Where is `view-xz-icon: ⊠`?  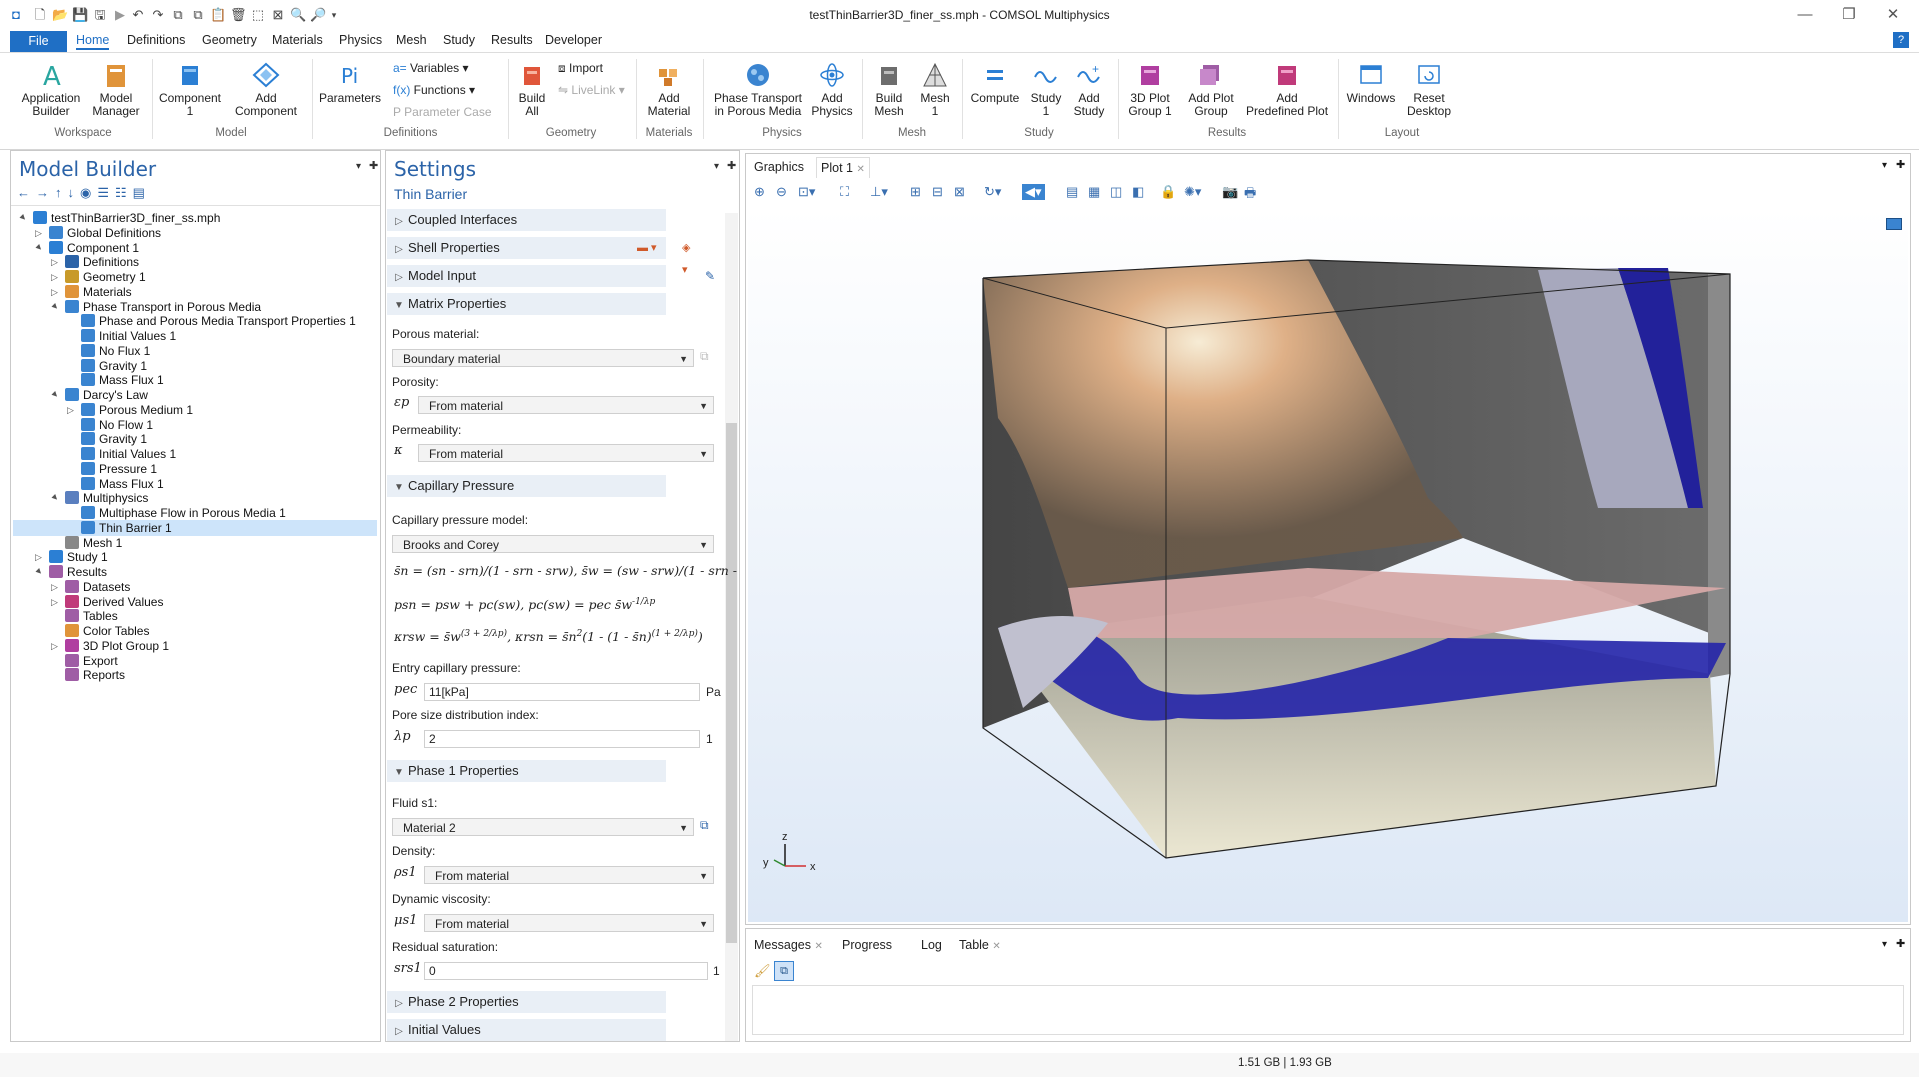 view-xz-icon: ⊠ is located at coordinates (959, 192).